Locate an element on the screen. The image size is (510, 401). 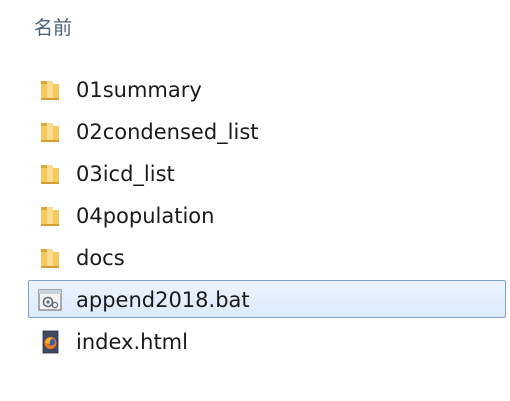
list-item-folder: 01summary is located at coordinates (267, 89).